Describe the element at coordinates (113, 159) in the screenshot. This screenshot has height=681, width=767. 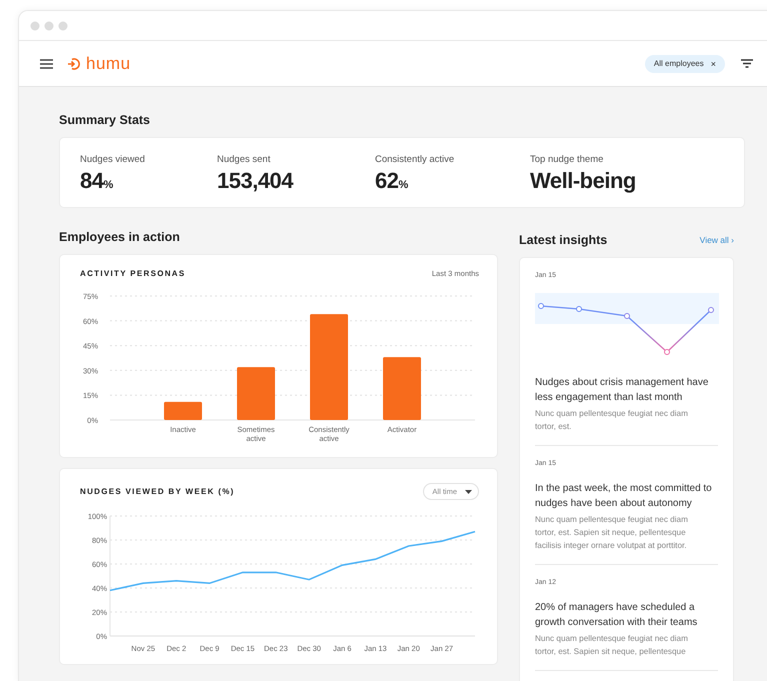
I see `stat-label: Nudges viewed` at that location.